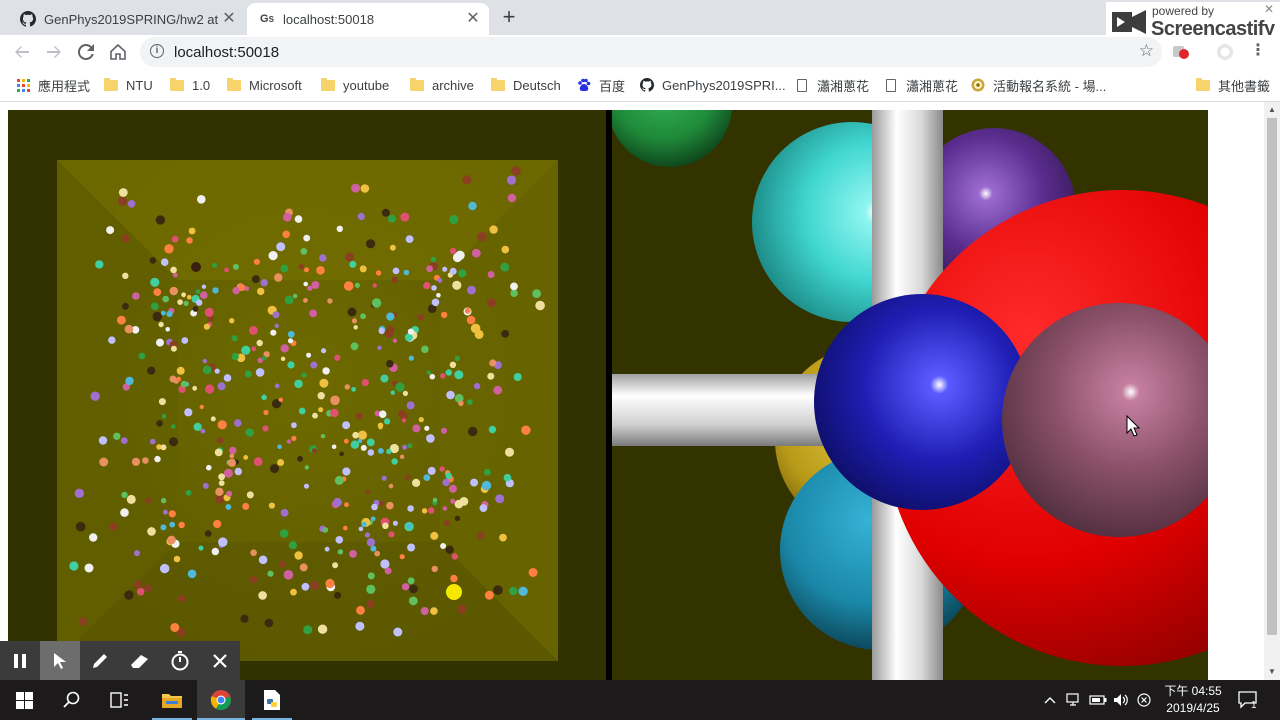 The image size is (1280, 720). Describe the element at coordinates (442, 85) in the screenshot. I see `bookmark-archive: archive` at that location.